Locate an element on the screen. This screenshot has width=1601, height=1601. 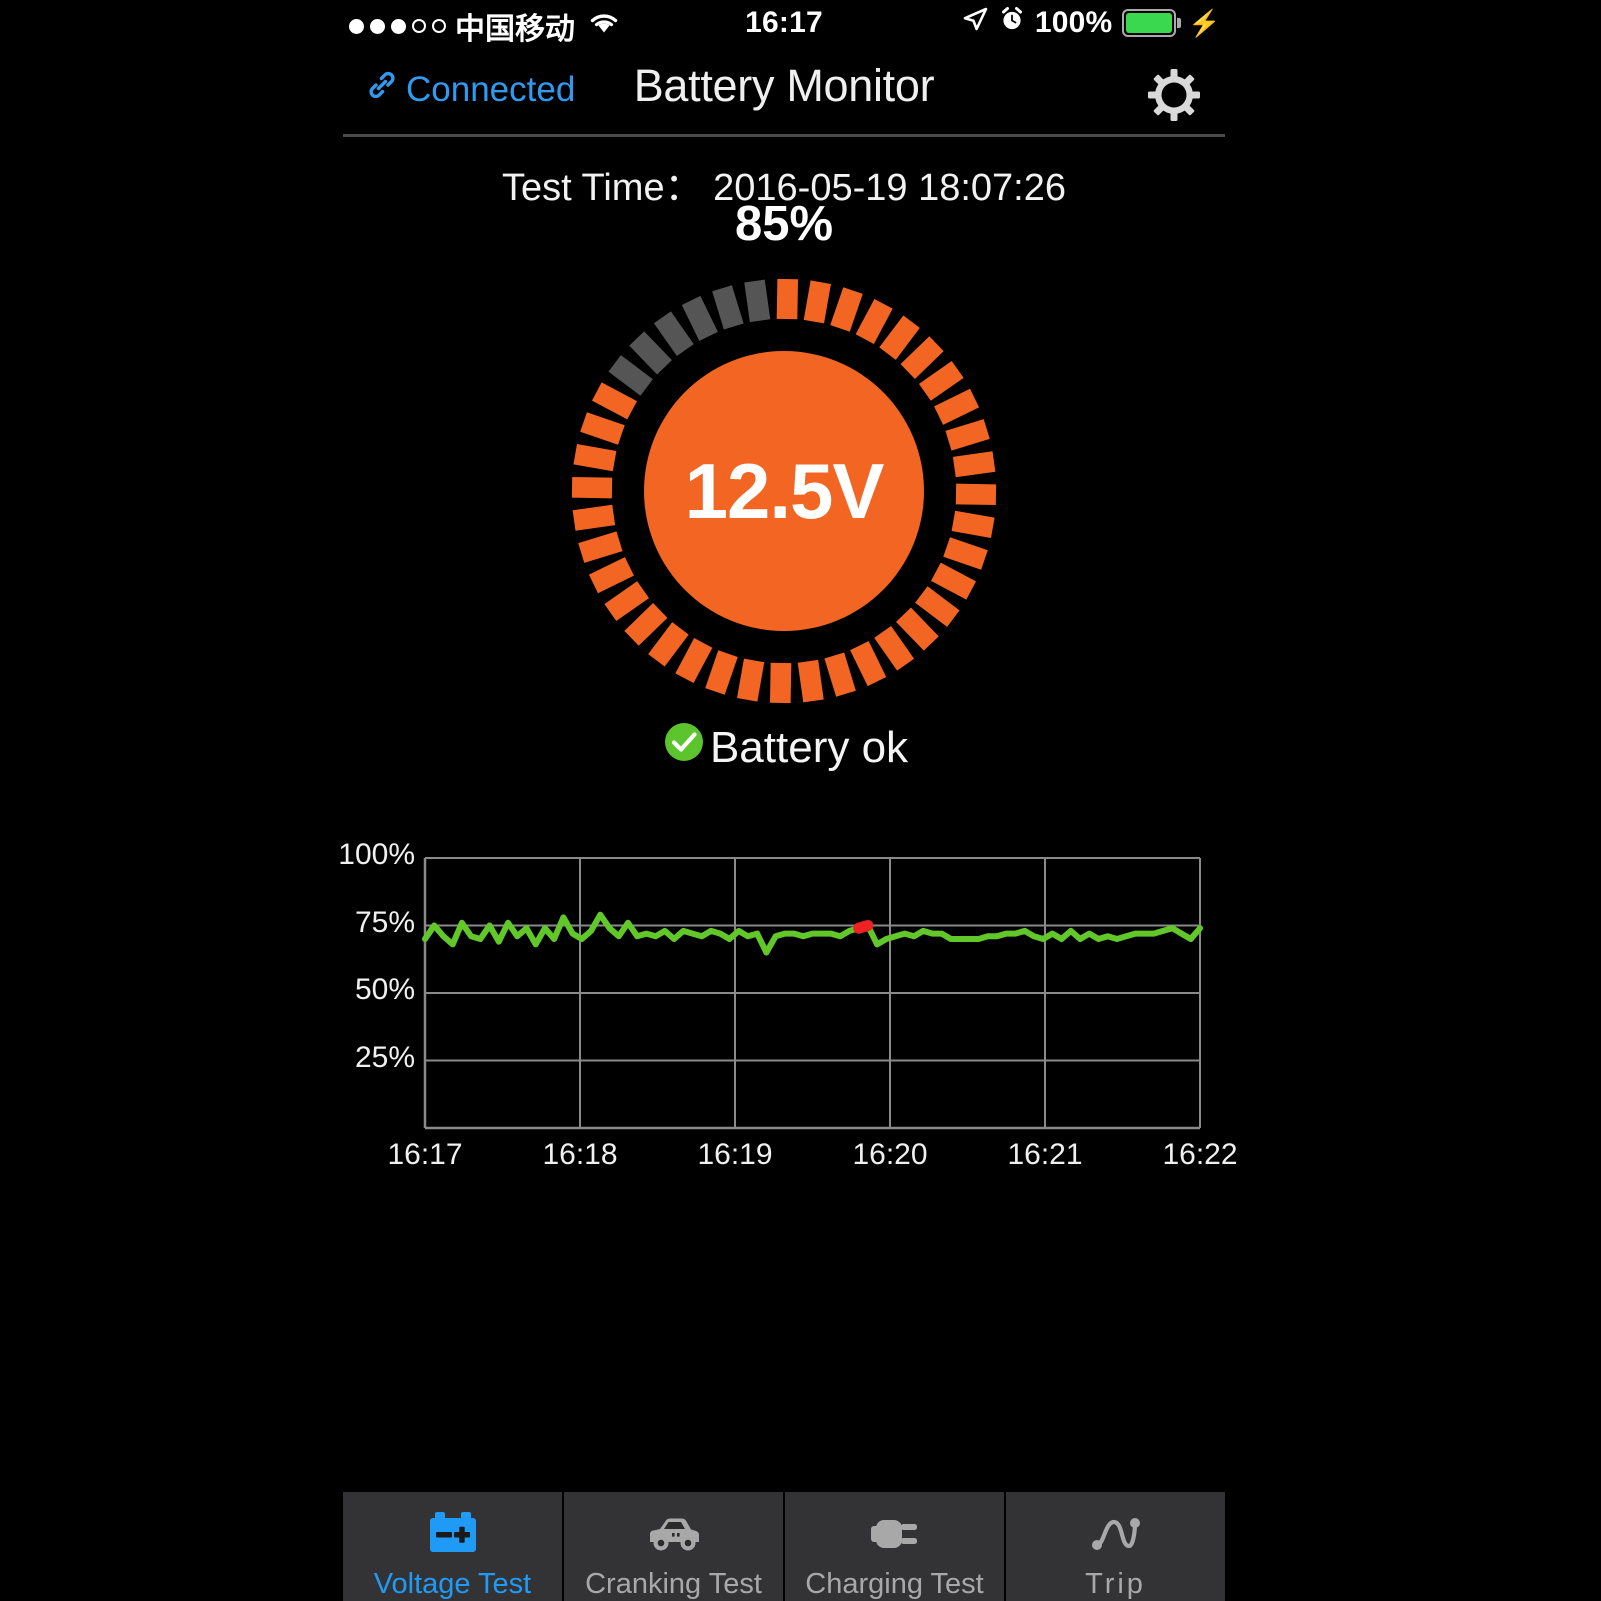
tab-charging-test: Charging Test is located at coordinates (895, 1546).